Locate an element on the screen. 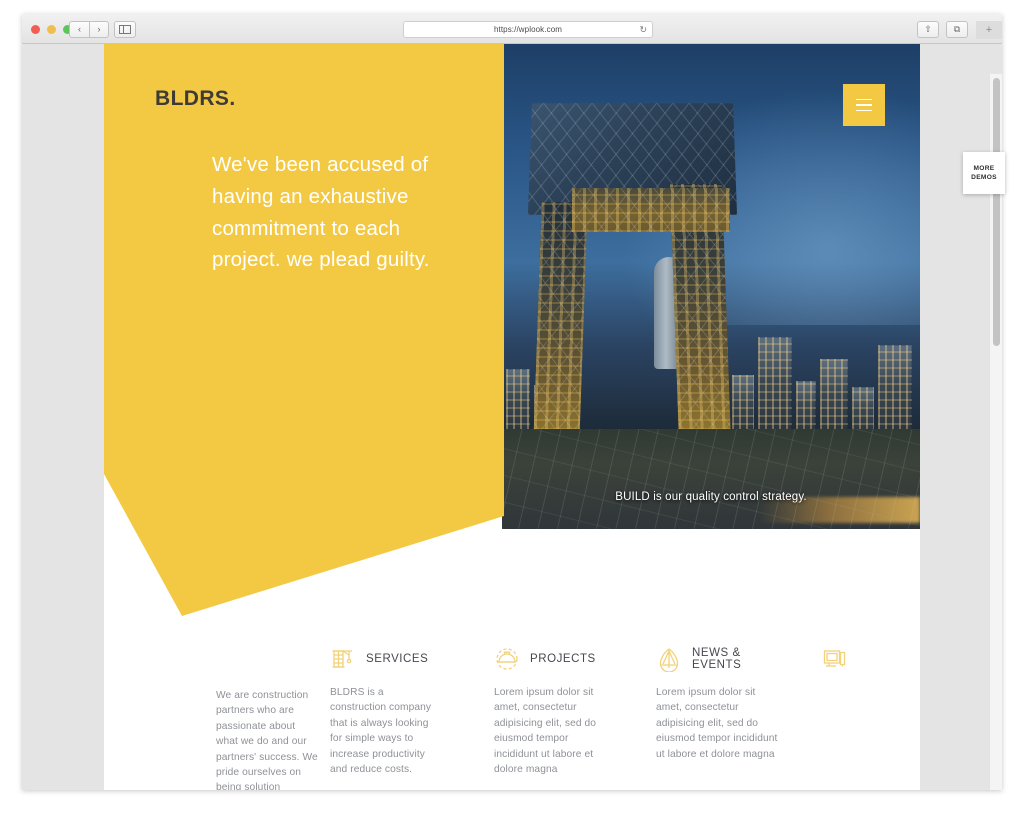 The height and width of the screenshot is (817, 1024). feature-title: NEWS & EVENTS is located at coordinates (717, 659).